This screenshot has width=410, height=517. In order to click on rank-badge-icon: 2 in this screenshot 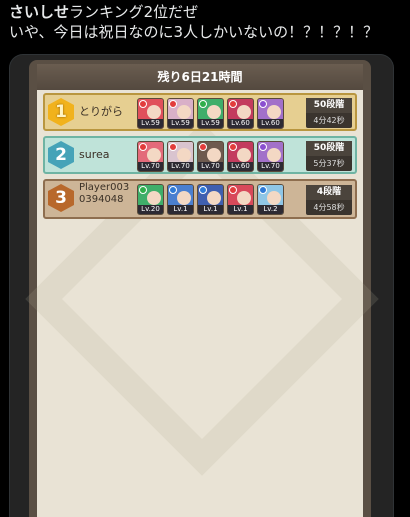, I will do `click(61, 155)`.